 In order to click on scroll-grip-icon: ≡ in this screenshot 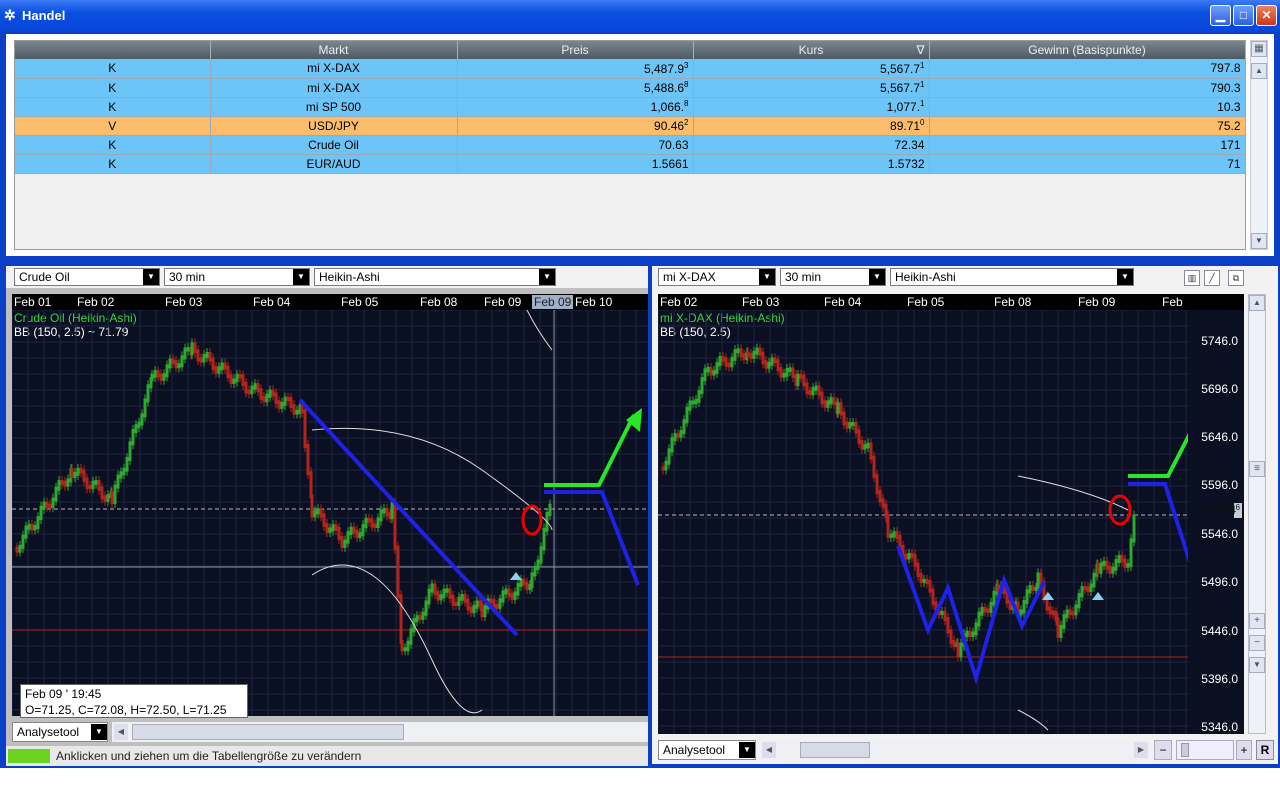, I will do `click(1257, 469)`.